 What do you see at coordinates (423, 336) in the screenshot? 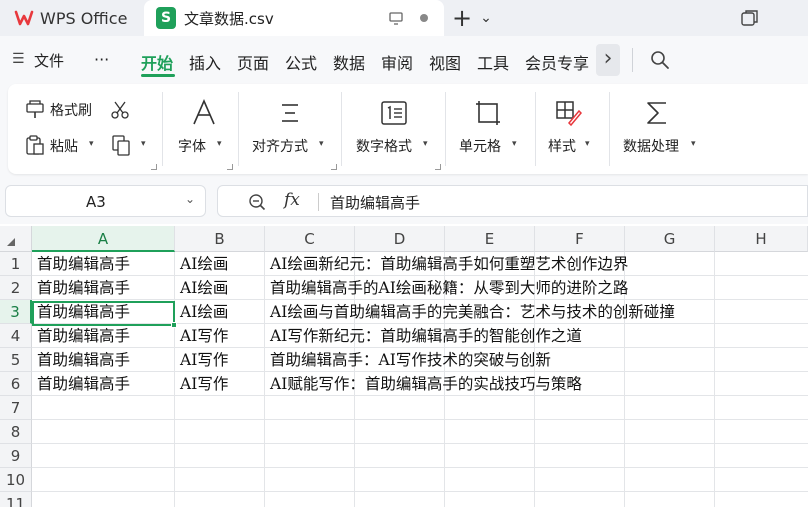
I see `cell-c4: AI写作新纪元：首助编辑高手的智能创作之道` at bounding box center [423, 336].